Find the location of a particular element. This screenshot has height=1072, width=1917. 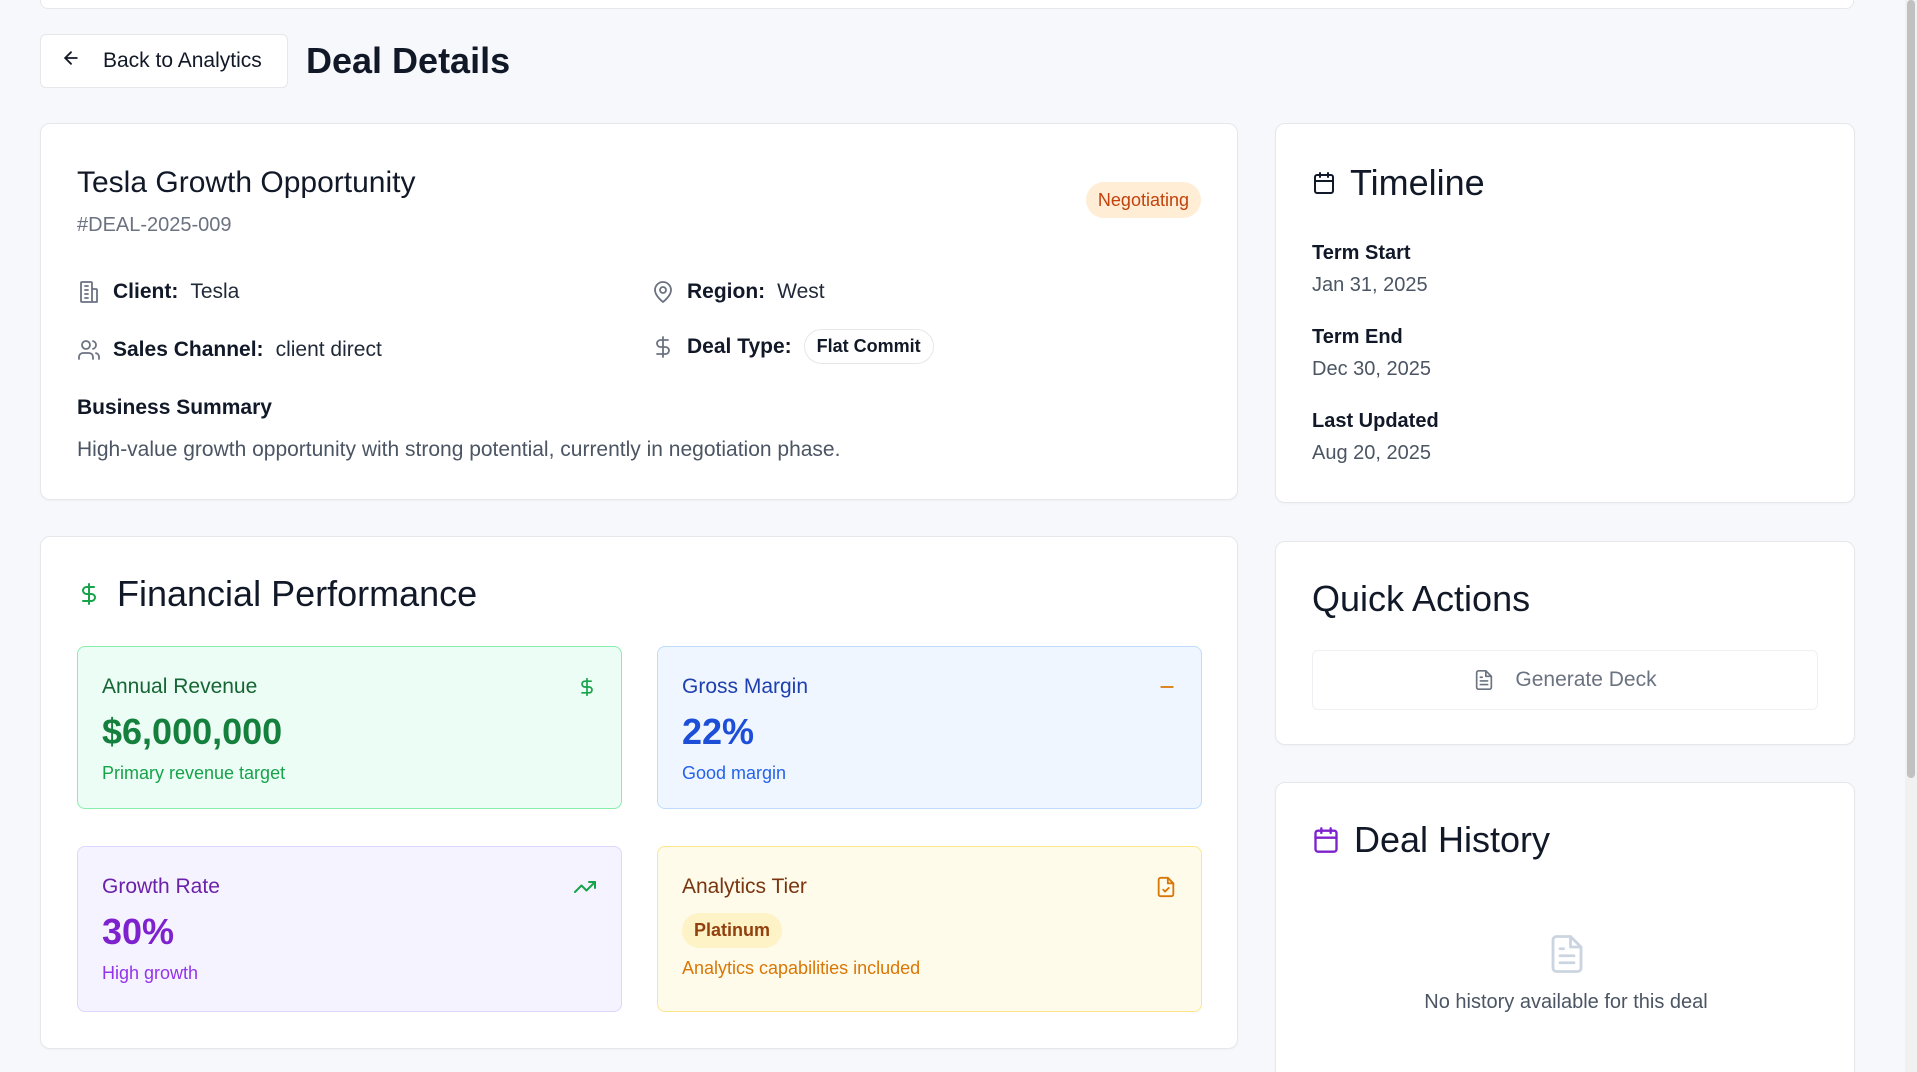

sales-channel-label: Sales Channel: is located at coordinates (188, 349).